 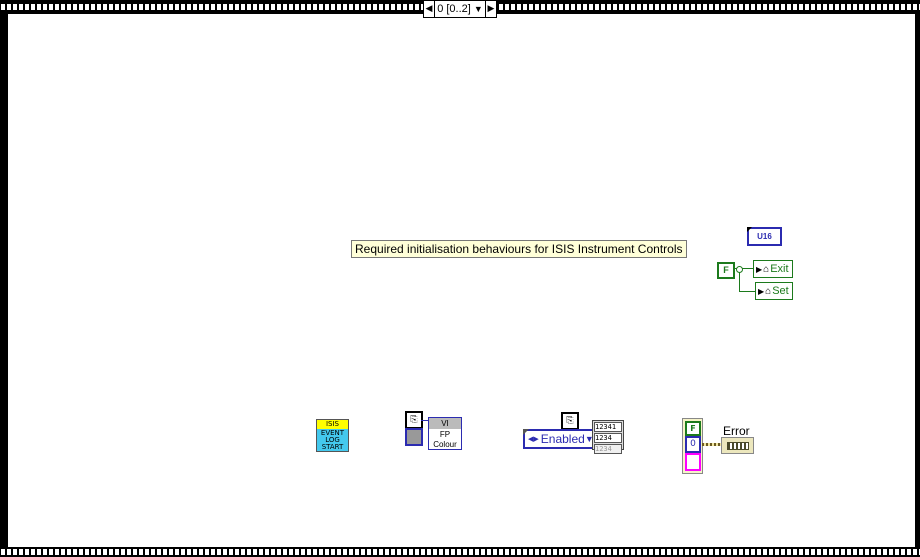 I want to click on property-node-exit: ▶ ⌂ Exit, so click(x=773, y=269).